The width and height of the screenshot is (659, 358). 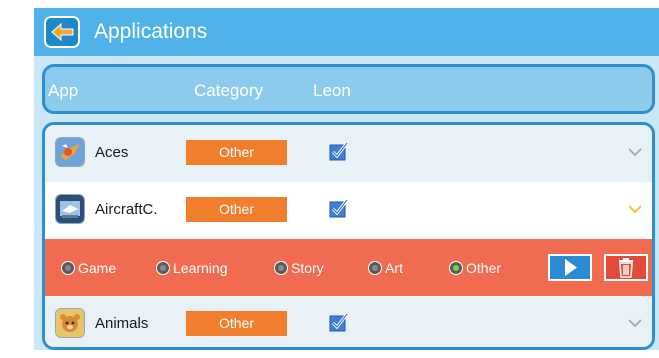 I want to click on aces-app-icon, so click(x=70, y=152).